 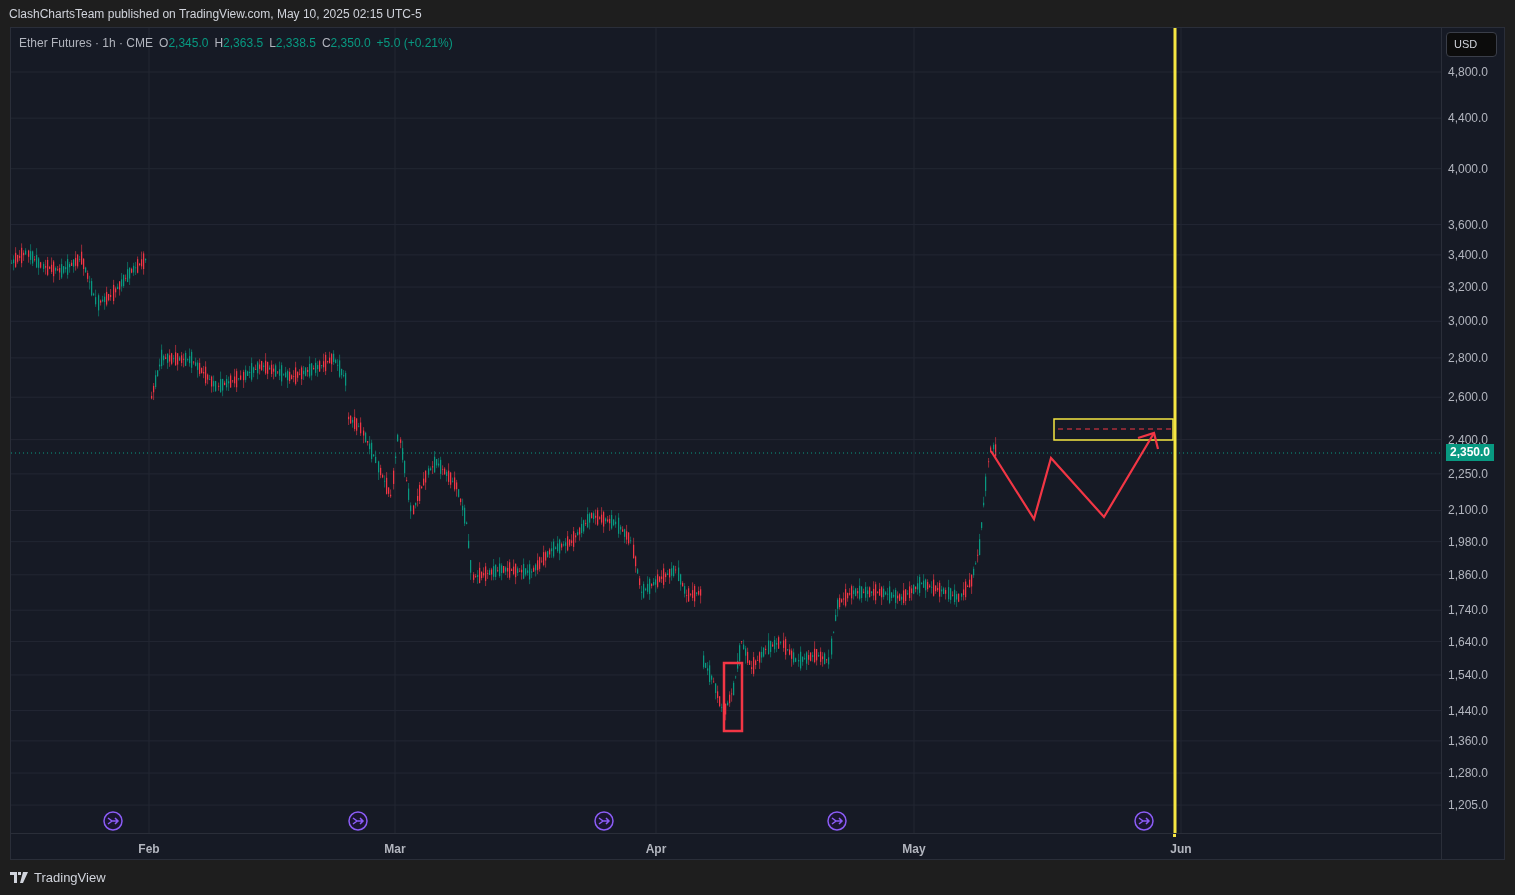 What do you see at coordinates (215, 14) in the screenshot?
I see `publisher-caption: ClashChartsTeam published on TradingView.com, May 10, 2025 02:15 UTC-5` at bounding box center [215, 14].